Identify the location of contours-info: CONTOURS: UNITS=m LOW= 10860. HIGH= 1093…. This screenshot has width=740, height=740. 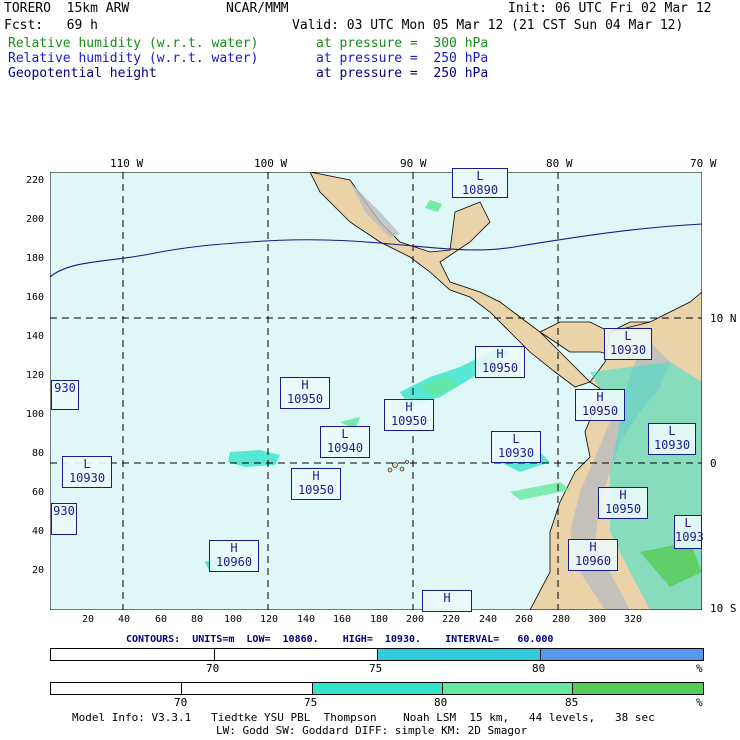
(340, 639).